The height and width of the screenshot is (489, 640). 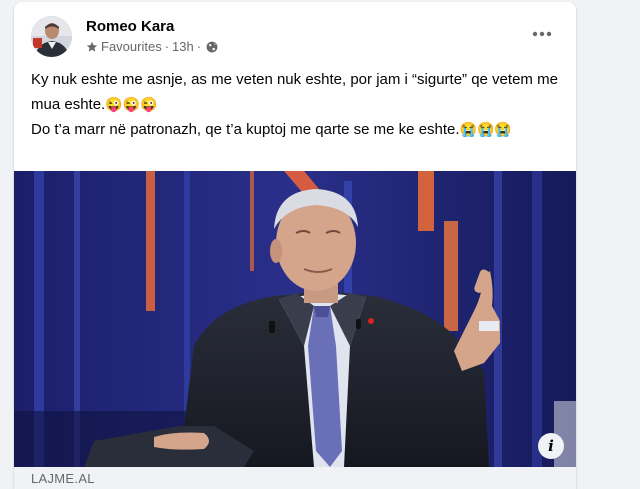 What do you see at coordinates (63, 478) in the screenshot?
I see `link-domain: LAJME.AL` at bounding box center [63, 478].